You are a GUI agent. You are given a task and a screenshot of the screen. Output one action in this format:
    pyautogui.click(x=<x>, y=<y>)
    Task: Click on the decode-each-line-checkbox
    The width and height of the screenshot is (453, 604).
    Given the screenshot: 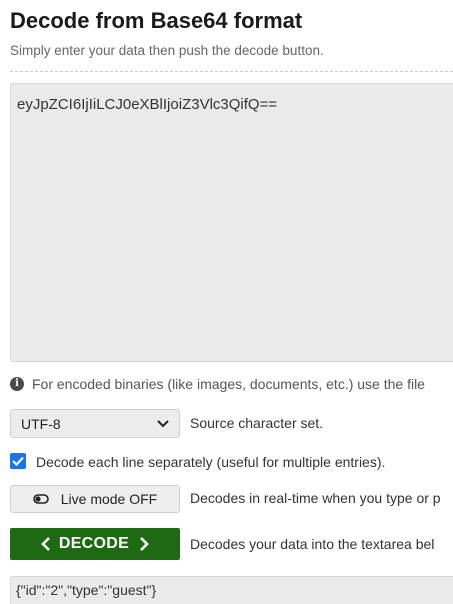 What is the action you would take?
    pyautogui.click(x=18, y=461)
    